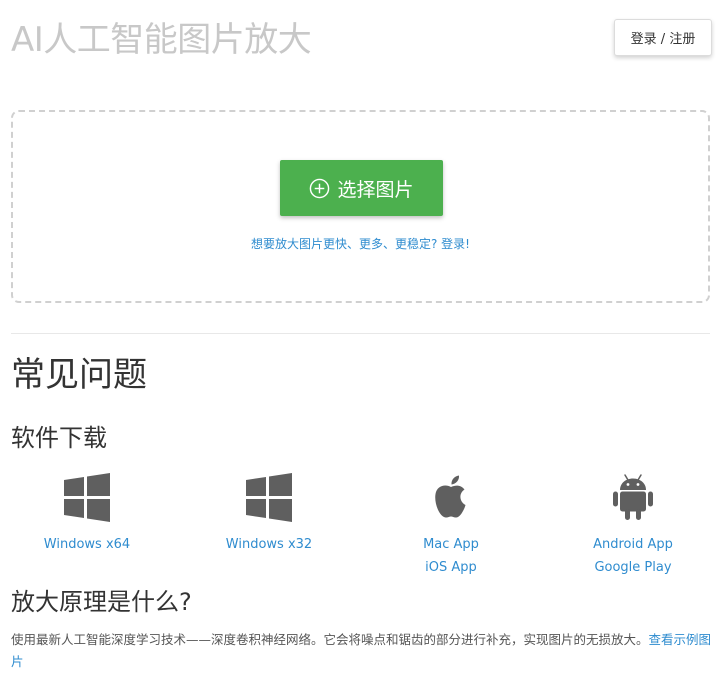 Image resolution: width=721 pixels, height=690 pixels. Describe the element at coordinates (360, 333) in the screenshot. I see `divider` at that location.